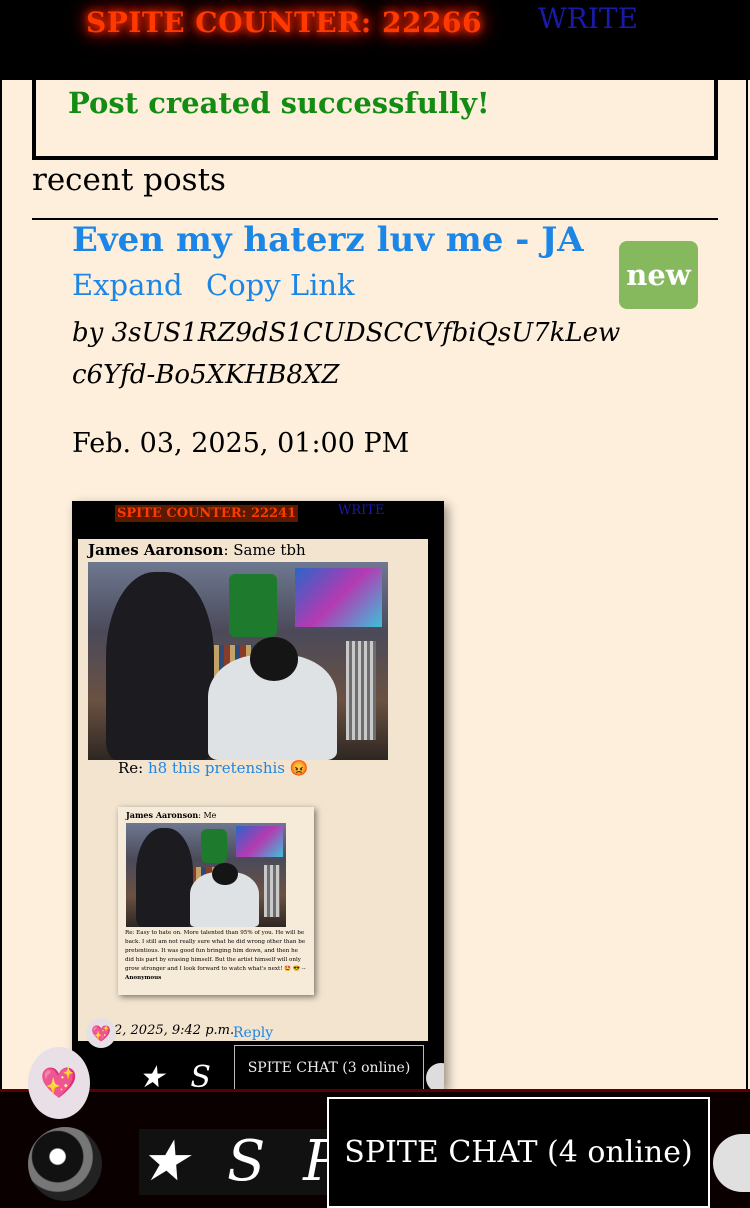 Image resolution: width=750 pixels, height=1208 pixels. What do you see at coordinates (264, 550) in the screenshot?
I see `embedded-comment-text: : Same tbh` at bounding box center [264, 550].